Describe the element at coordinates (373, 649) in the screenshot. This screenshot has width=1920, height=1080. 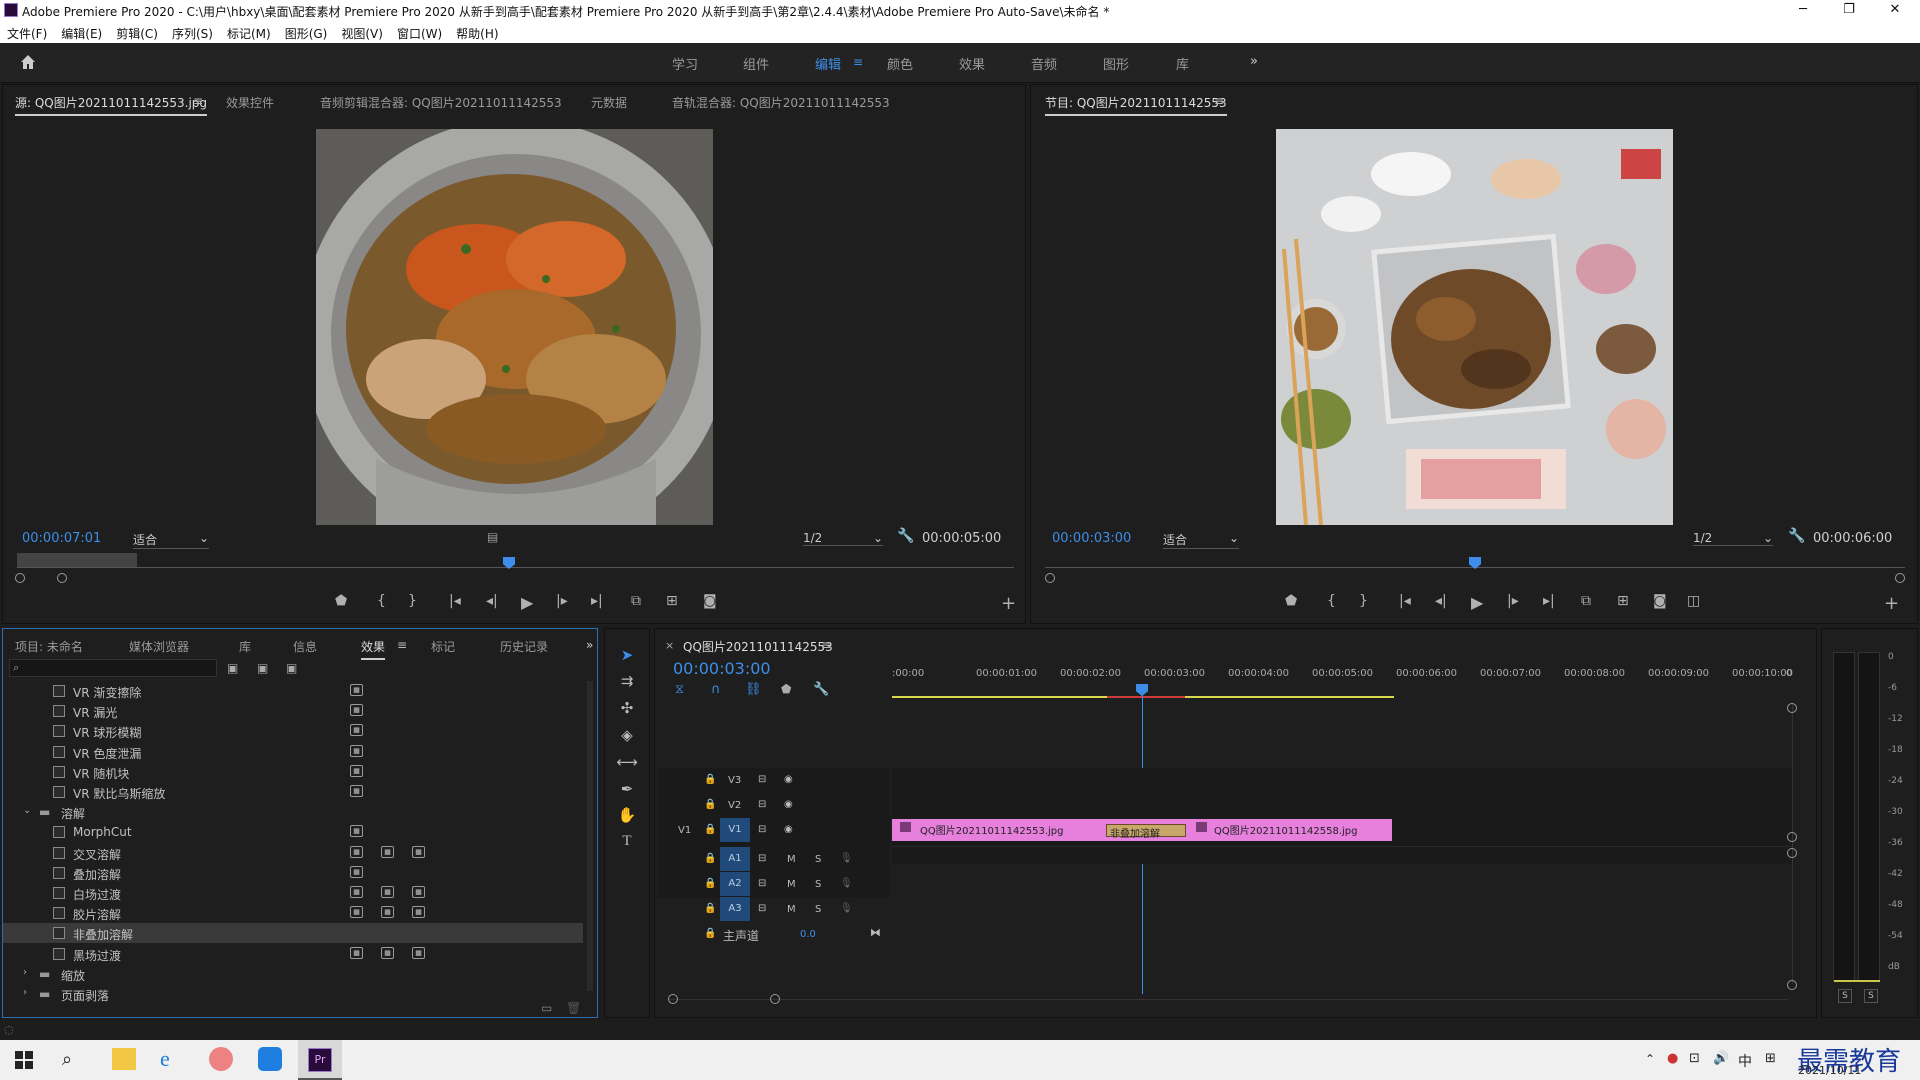
I see `tab-effects: 效果` at that location.